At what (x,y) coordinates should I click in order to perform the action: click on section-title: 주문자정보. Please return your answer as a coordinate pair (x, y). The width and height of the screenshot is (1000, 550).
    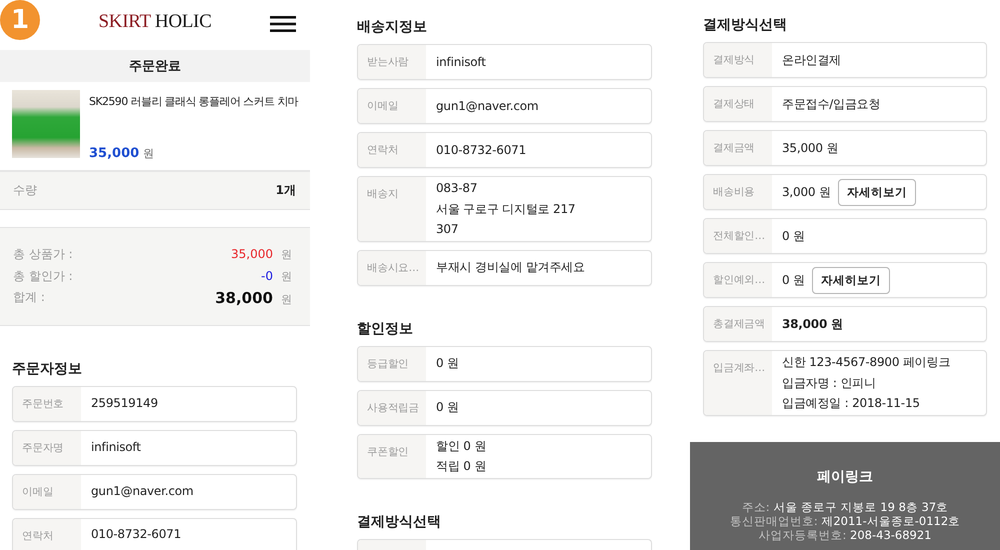
    Looking at the image, I should click on (47, 369).